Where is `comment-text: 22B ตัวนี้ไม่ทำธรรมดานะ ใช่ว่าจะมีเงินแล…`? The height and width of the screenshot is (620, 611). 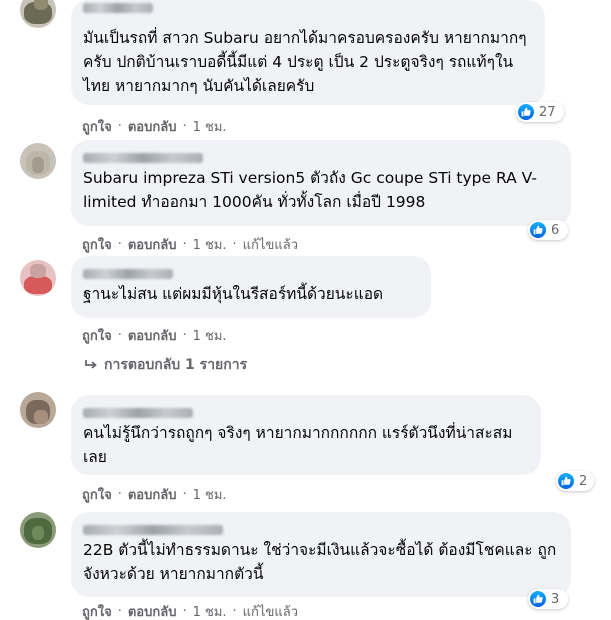 comment-text: 22B ตัวนี้ไม่ทำธรรมดานะ ใช่ว่าจะมีเงินแล… is located at coordinates (320, 562).